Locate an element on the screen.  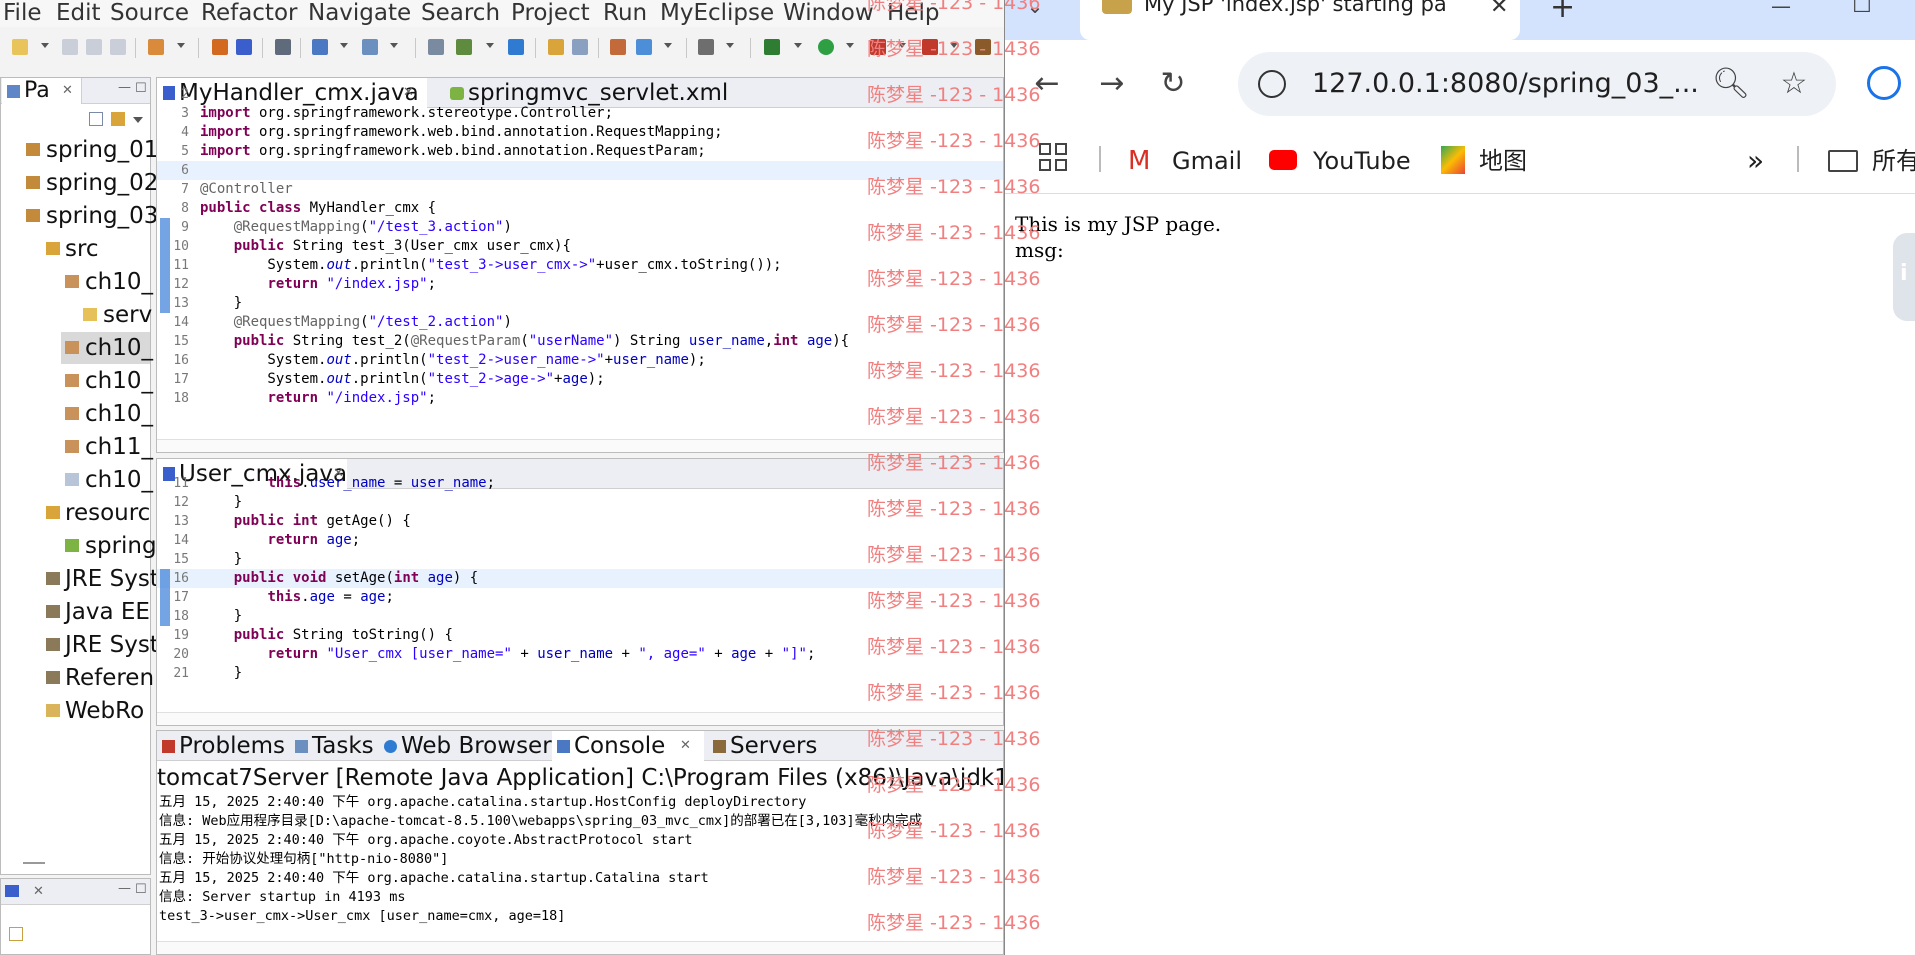
new-tab-icon: + is located at coordinates (1562, 12).